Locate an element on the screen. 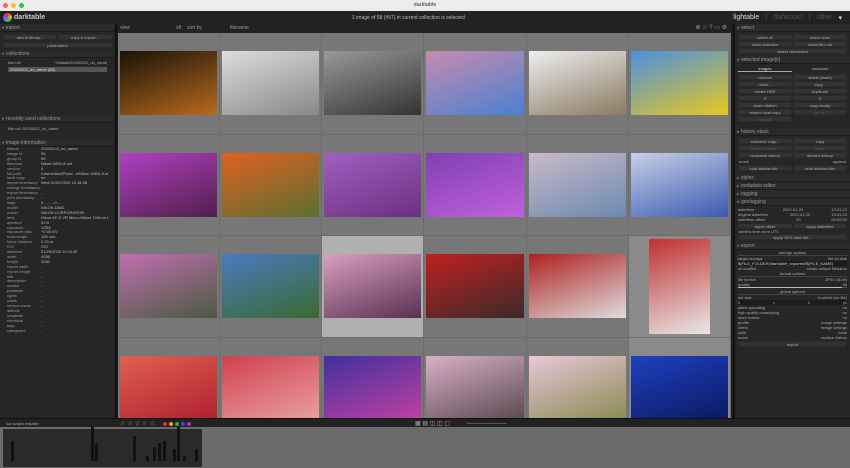  geotag-value: 00:00:00 is located at coordinates (839, 219).